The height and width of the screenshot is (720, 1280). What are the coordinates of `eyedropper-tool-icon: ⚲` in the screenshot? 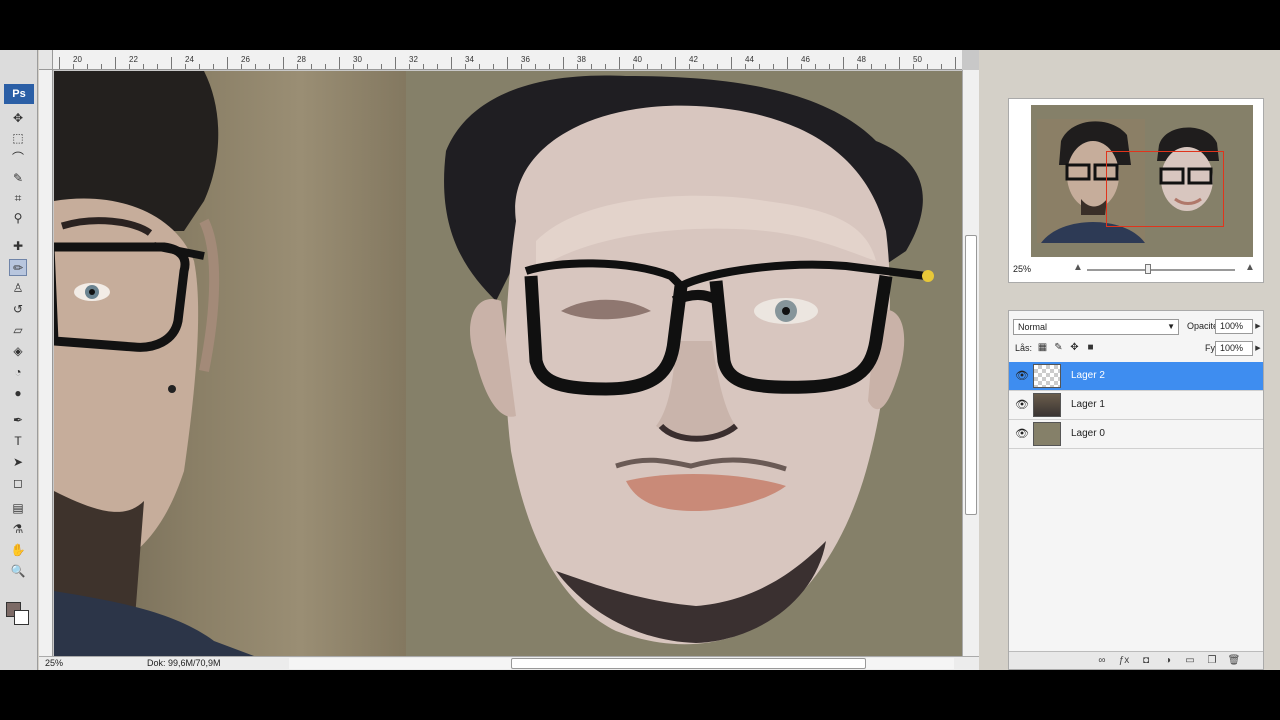 It's located at (18, 218).